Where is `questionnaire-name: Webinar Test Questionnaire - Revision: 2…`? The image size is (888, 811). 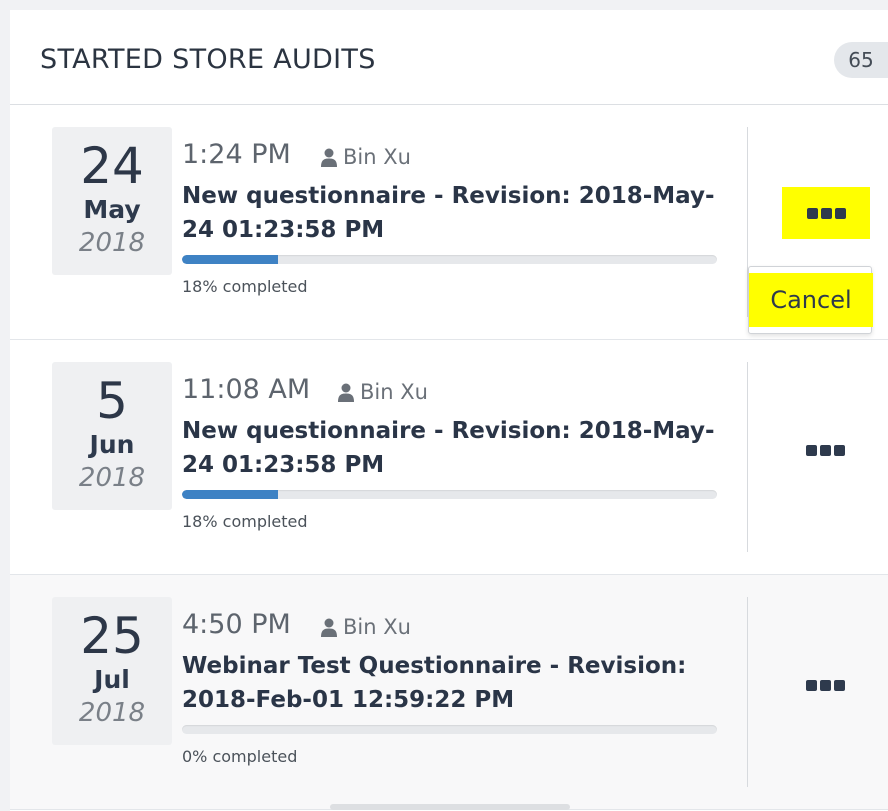
questionnaire-name: Webinar Test Questionnaire - Revision: 2… is located at coordinates (452, 683).